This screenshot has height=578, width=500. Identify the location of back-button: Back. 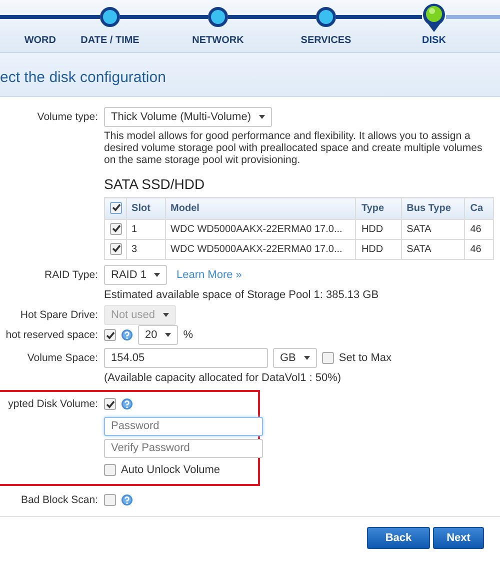
(398, 538).